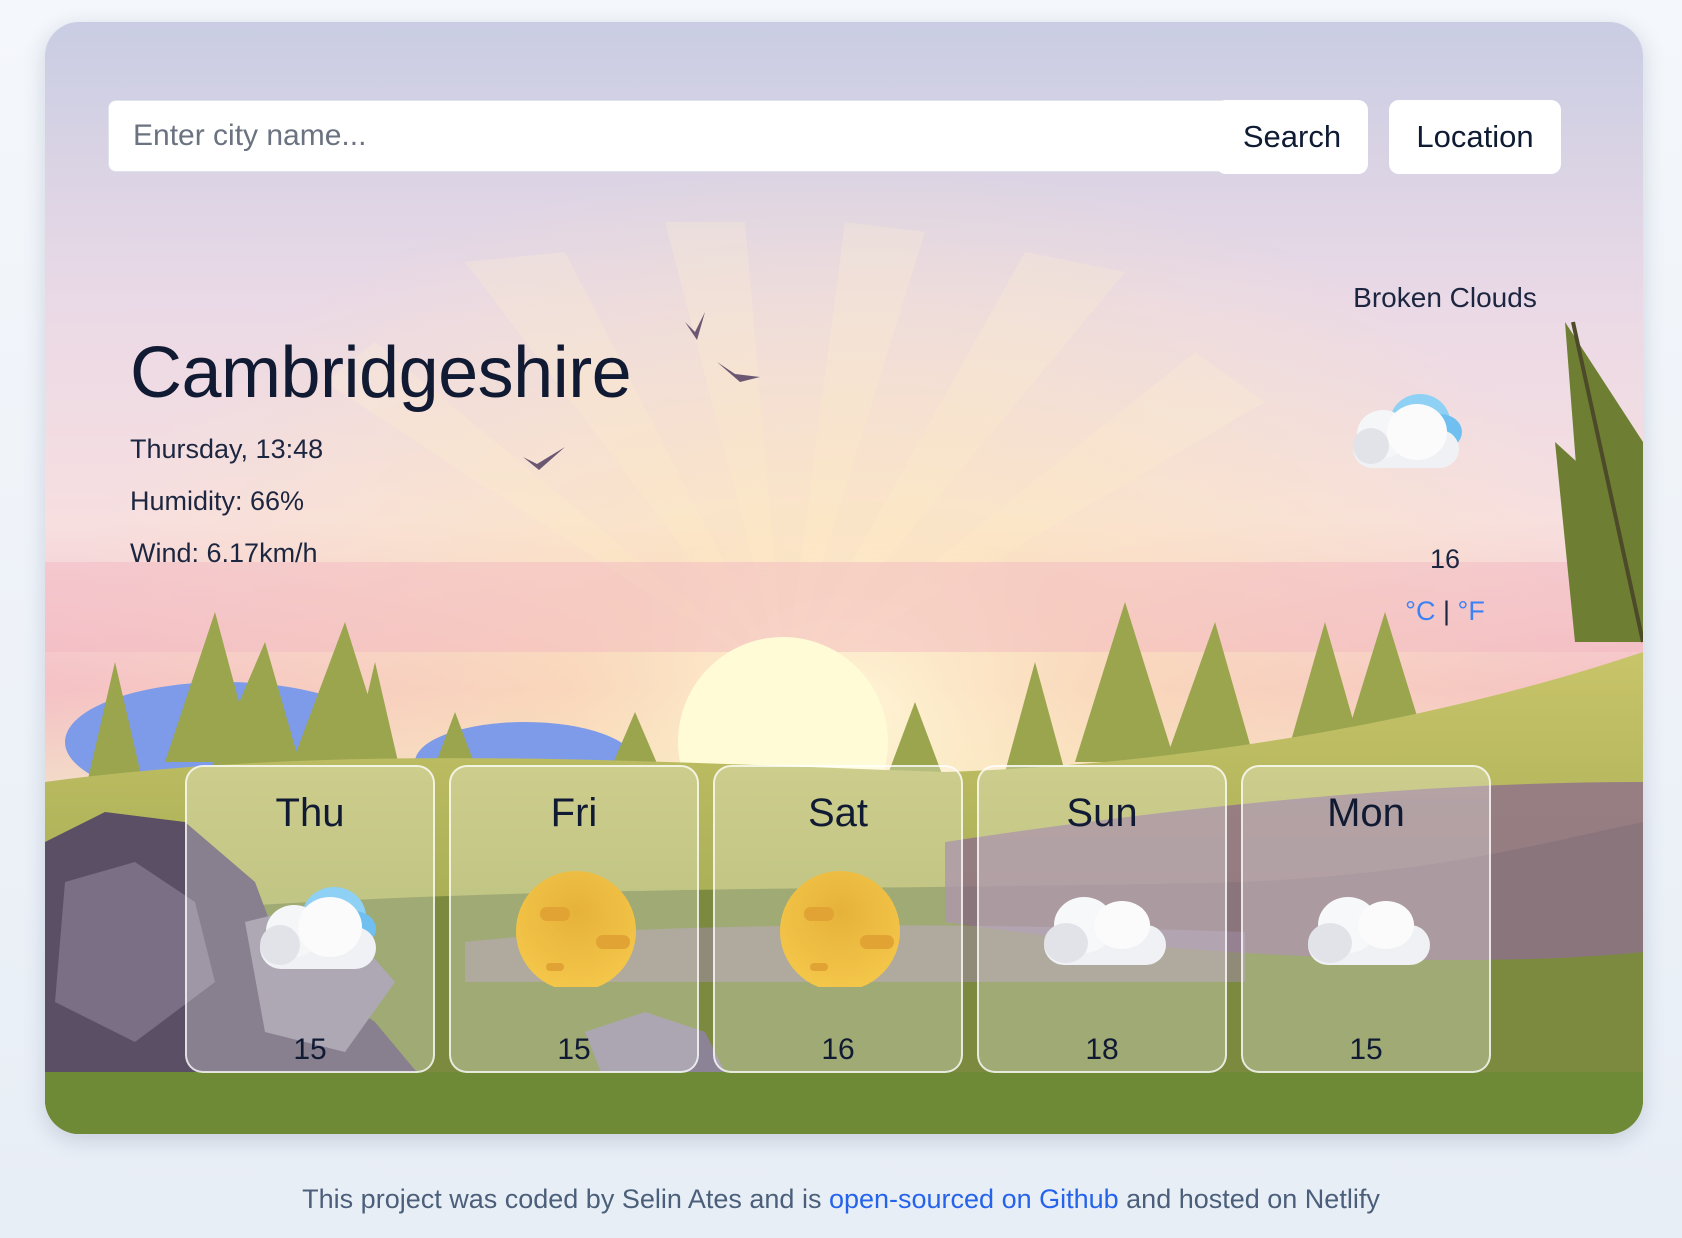 The height and width of the screenshot is (1238, 1682). I want to click on forecast-card-mon: Mon 15, so click(1366, 919).